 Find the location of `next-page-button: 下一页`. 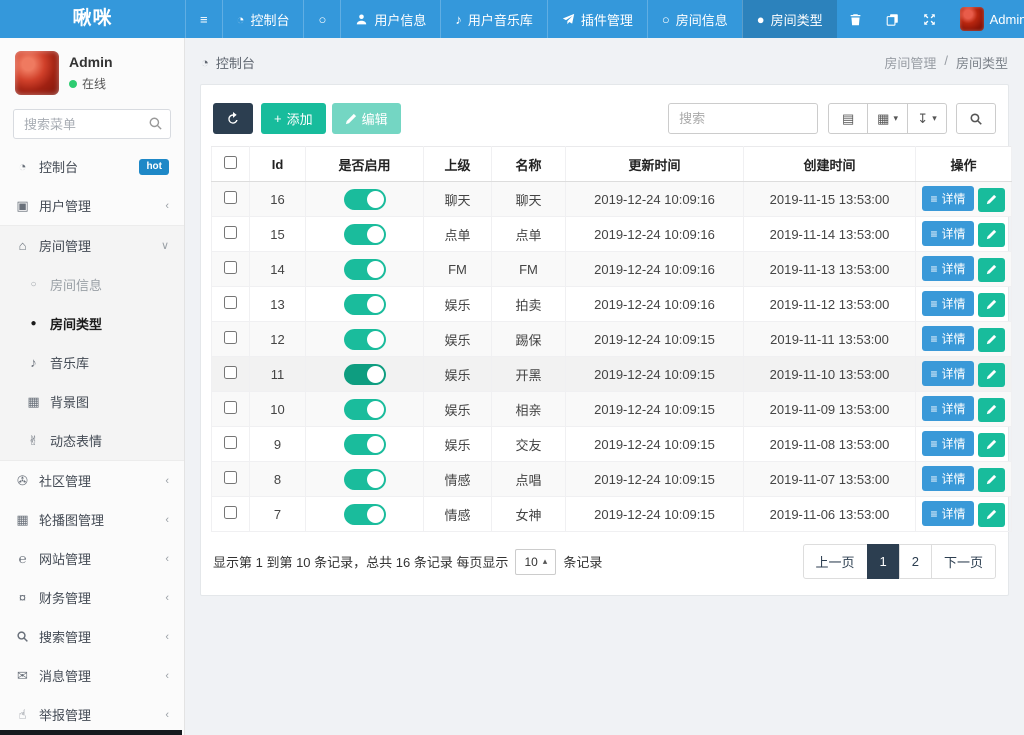

next-page-button: 下一页 is located at coordinates (963, 561).